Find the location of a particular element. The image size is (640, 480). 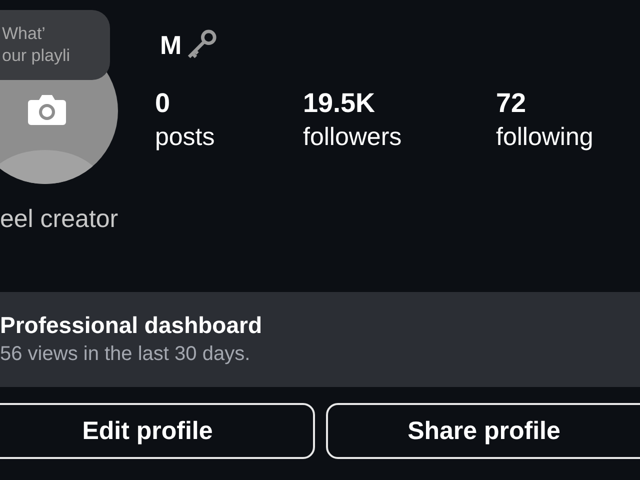

dashboard-subtitle: 56 views in the last 30 days. is located at coordinates (126, 354).